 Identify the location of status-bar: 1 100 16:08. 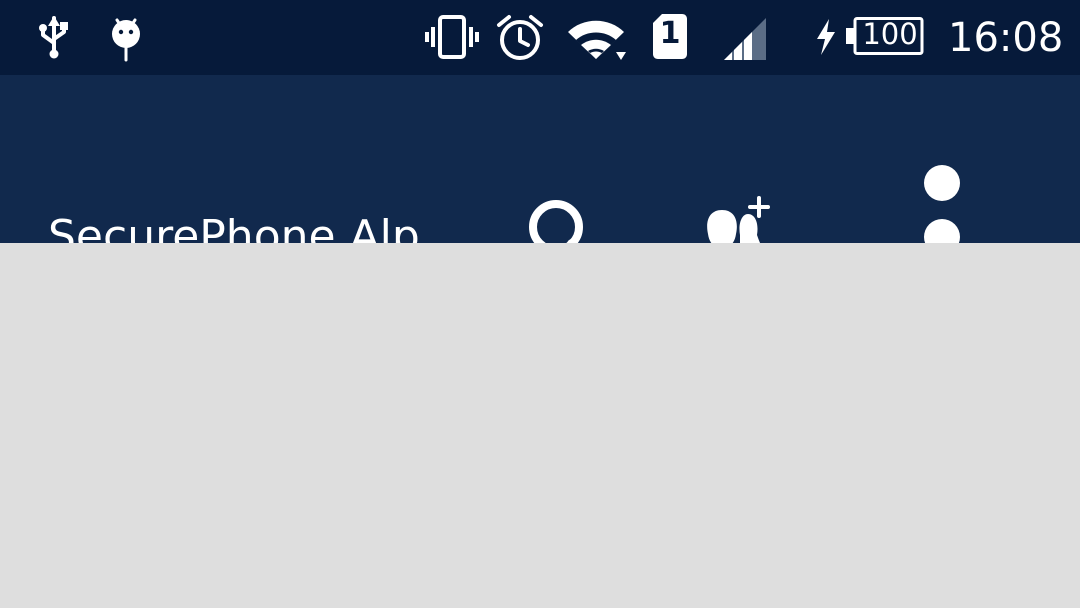
(540, 37).